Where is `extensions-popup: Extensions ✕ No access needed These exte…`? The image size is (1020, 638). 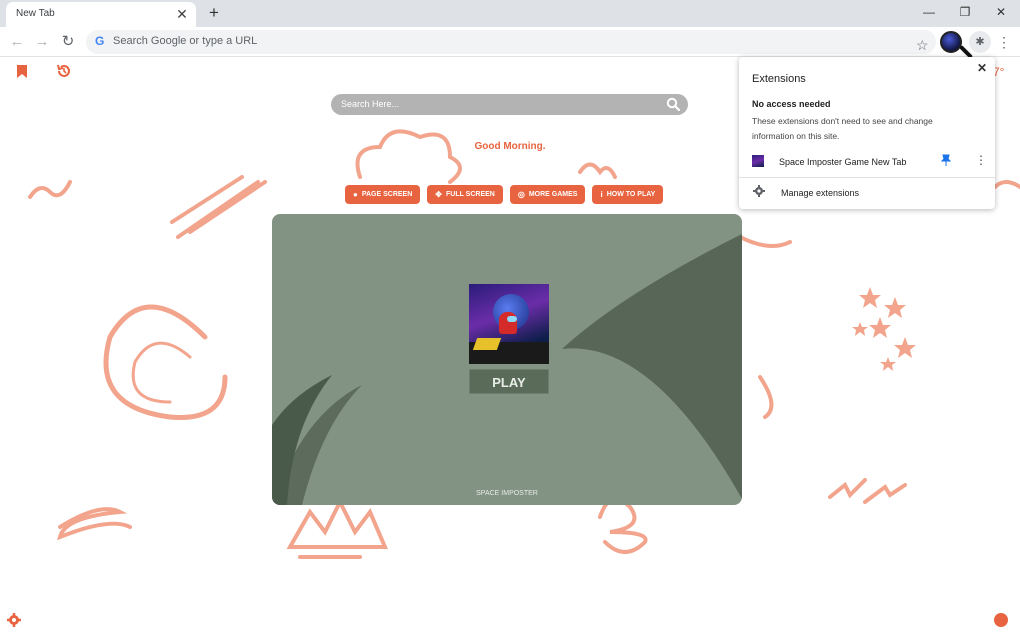
extensions-popup: Extensions ✕ No access needed These exte… is located at coordinates (867, 133).